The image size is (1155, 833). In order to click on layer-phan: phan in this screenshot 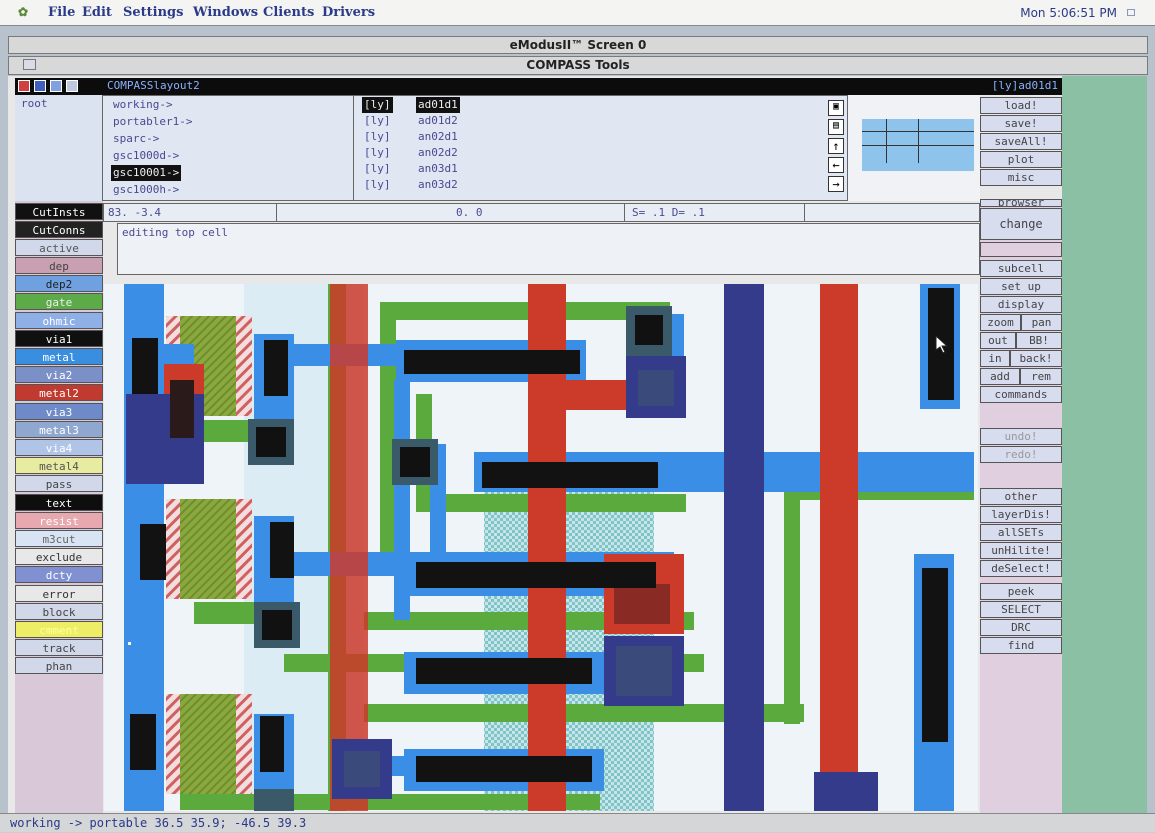, I will do `click(59, 666)`.